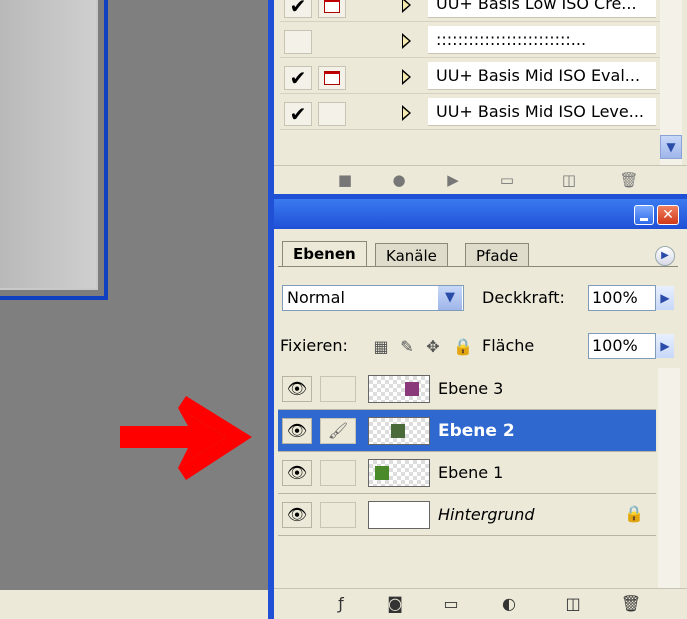 The height and width of the screenshot is (619, 687). What do you see at coordinates (399, 180) in the screenshot?
I see `record-icon: ●` at bounding box center [399, 180].